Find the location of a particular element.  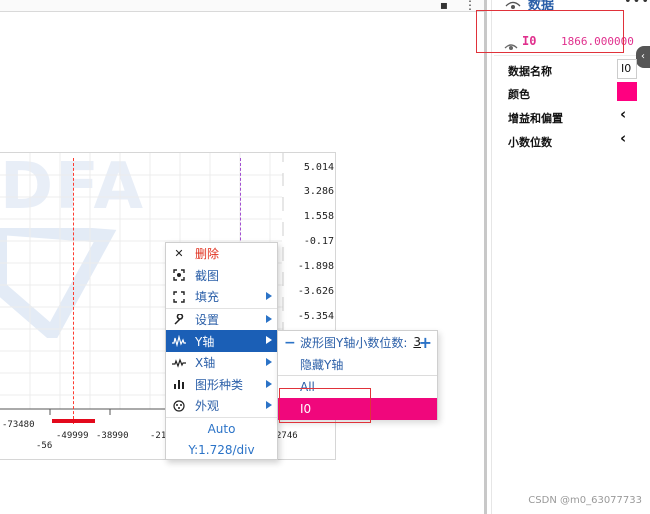

data-name-field: I0 is located at coordinates (627, 69).